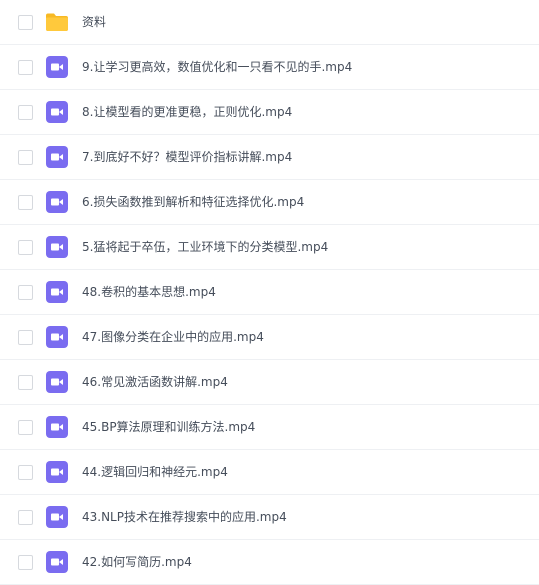 This screenshot has width=539, height=585. I want to click on file-row-video: 48.卷积的基本思想.mp4, so click(269, 292).